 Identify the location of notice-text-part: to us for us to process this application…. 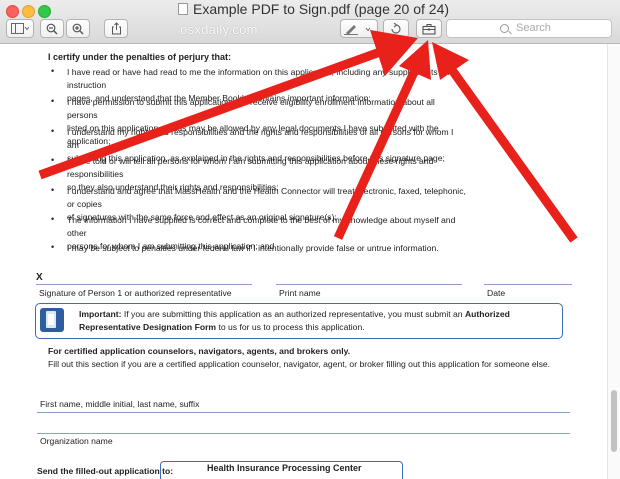
(290, 326).